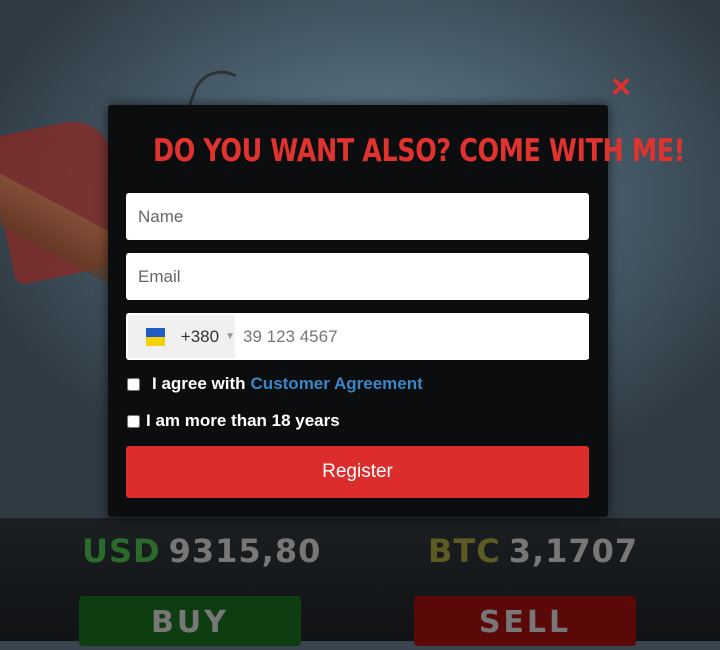 This screenshot has height=650, width=720. I want to click on usd-label: USD, so click(121, 551).